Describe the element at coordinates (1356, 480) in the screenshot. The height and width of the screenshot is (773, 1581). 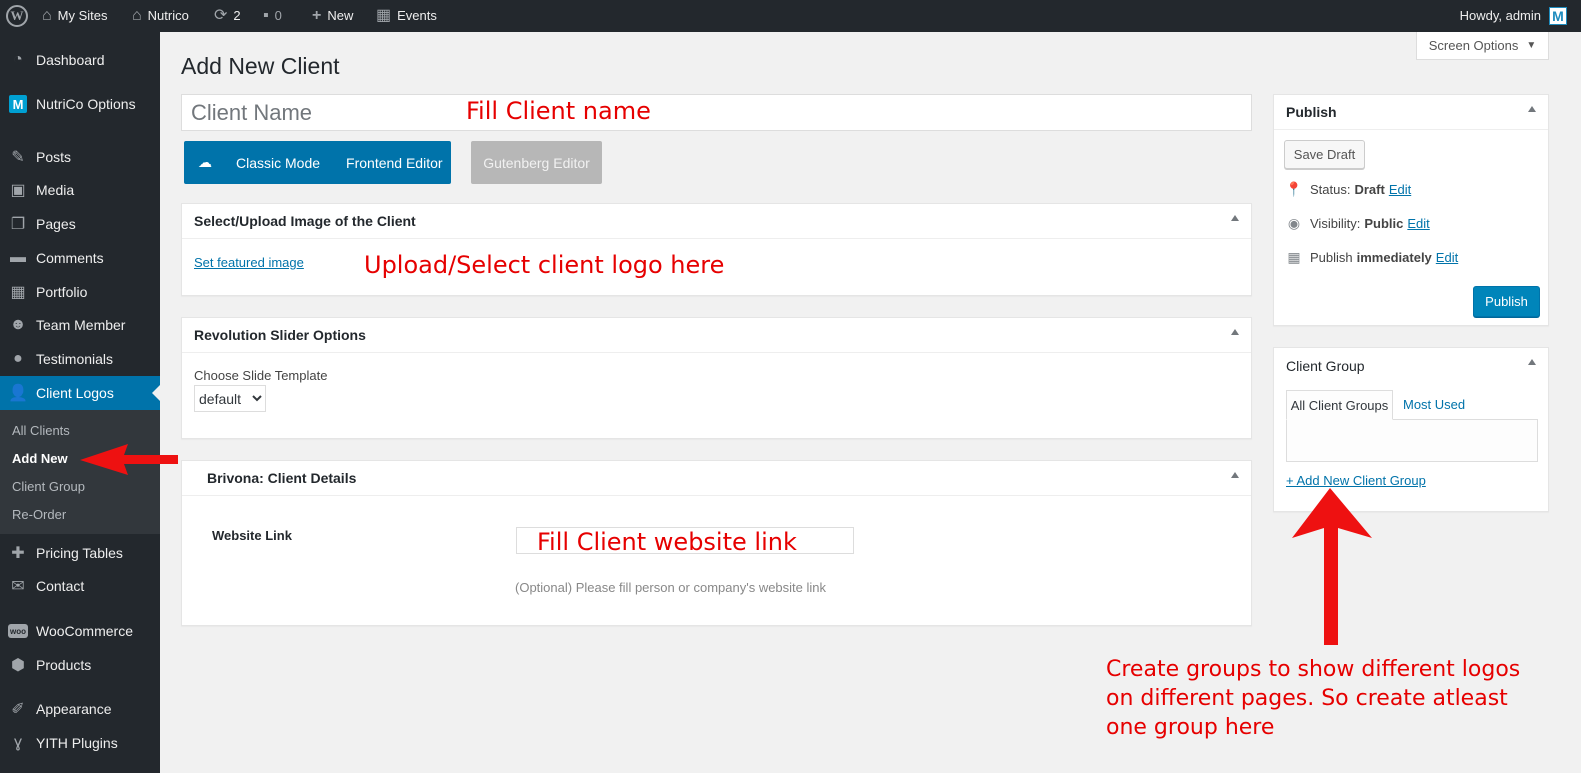
I see `add-new-client-group-link: + Add New Client Group` at that location.